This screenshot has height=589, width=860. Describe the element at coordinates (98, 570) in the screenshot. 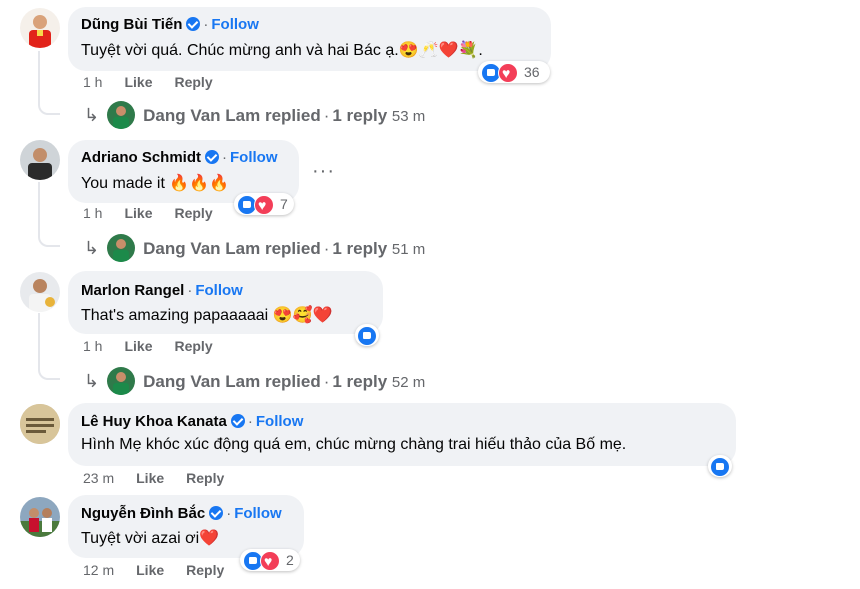

I see `comment-time: 12 m` at that location.